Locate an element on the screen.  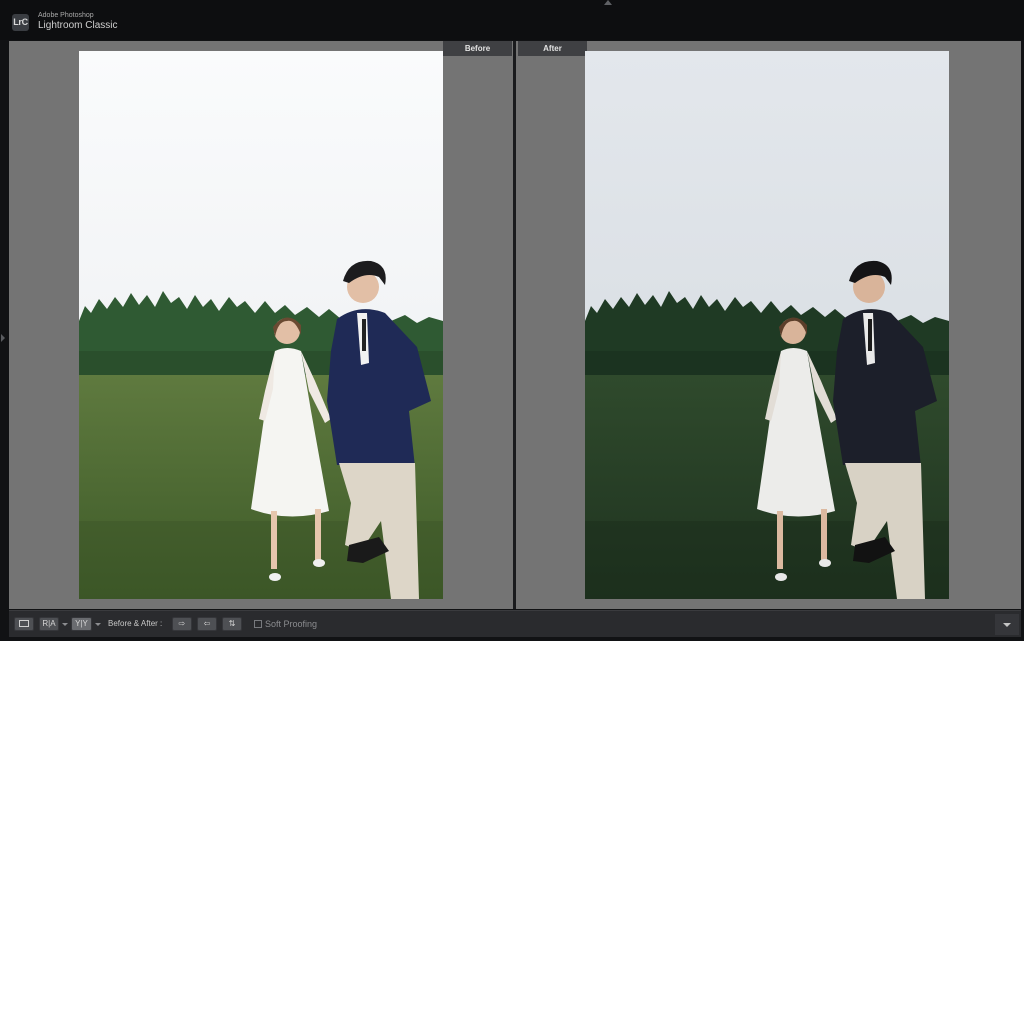
loupe-view-button is located at coordinates (24, 624).